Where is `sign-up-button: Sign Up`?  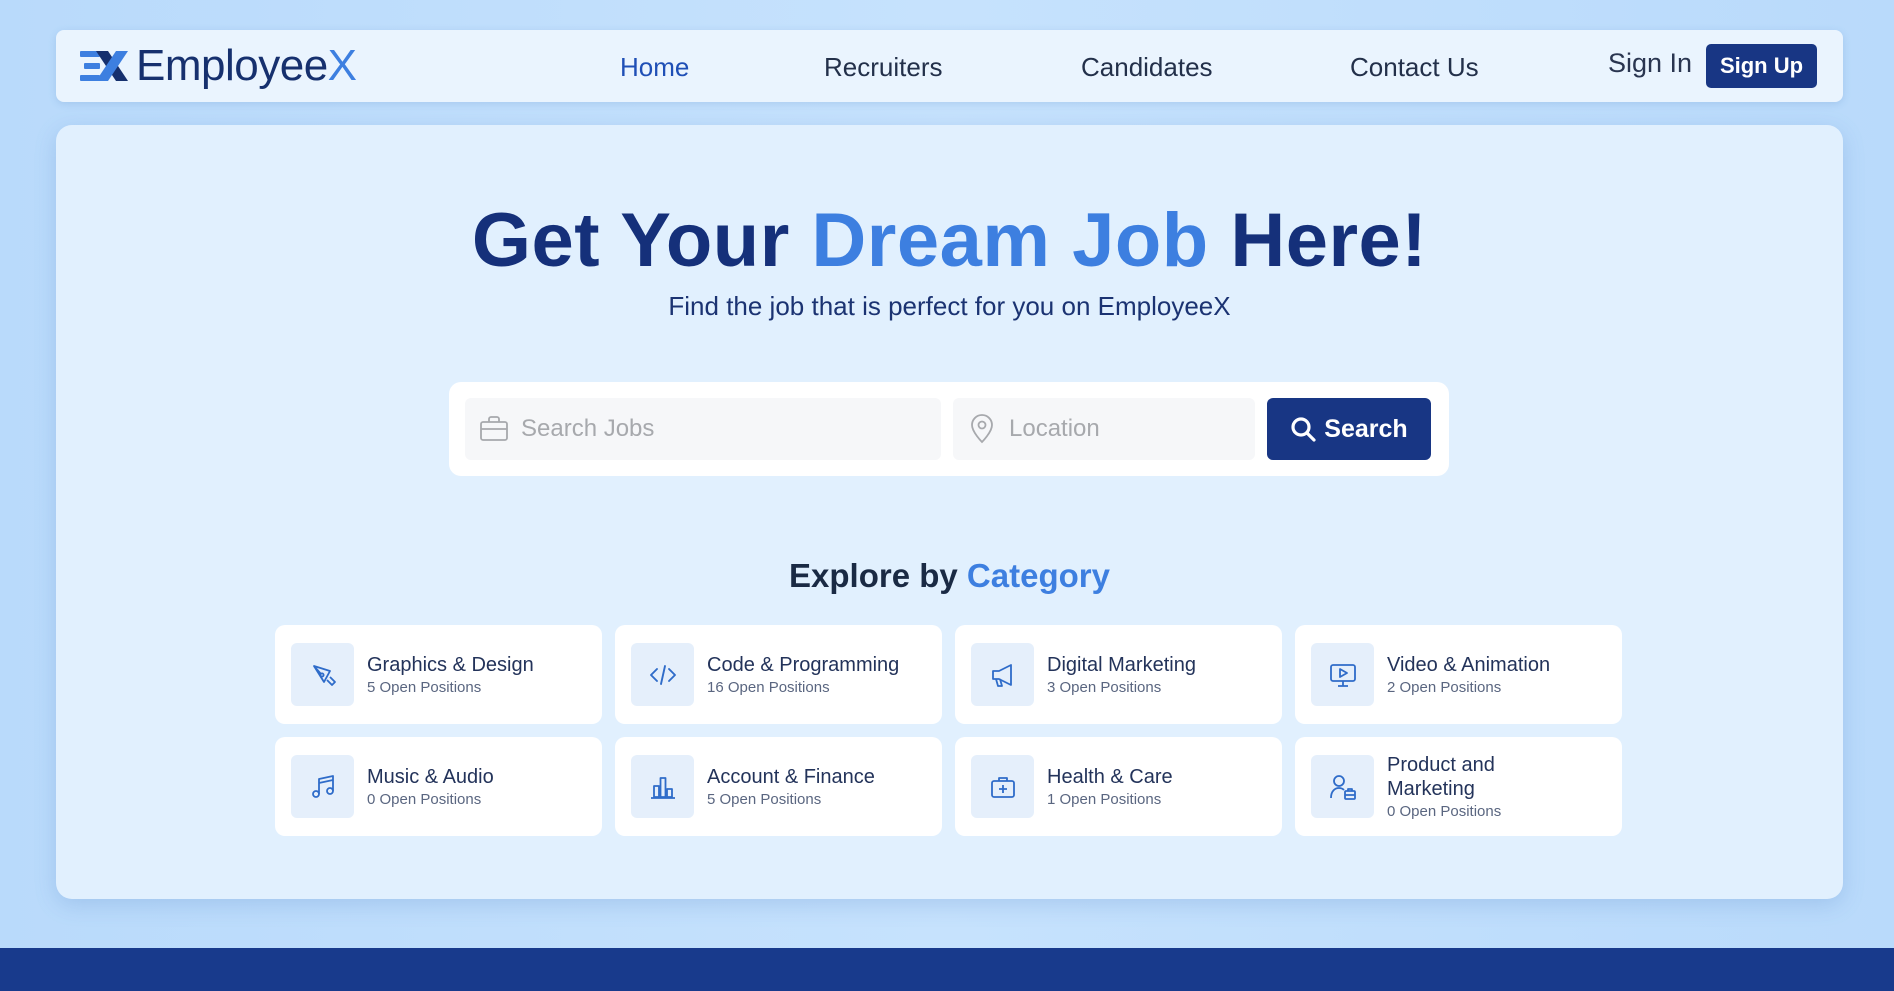
sign-up-button: Sign Up is located at coordinates (1761, 66).